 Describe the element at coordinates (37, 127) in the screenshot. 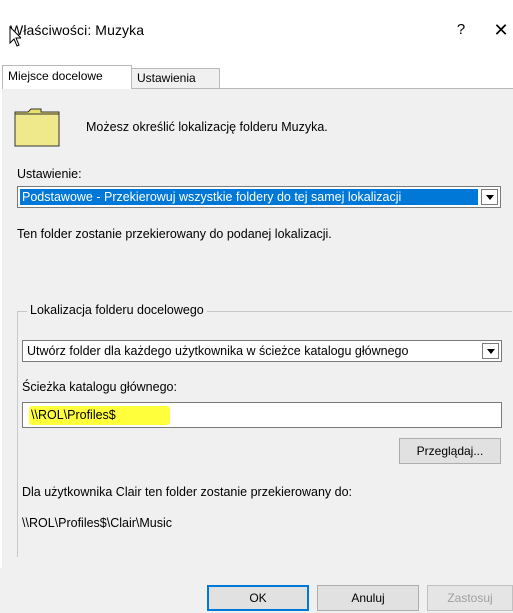

I see `folder-icon` at that location.